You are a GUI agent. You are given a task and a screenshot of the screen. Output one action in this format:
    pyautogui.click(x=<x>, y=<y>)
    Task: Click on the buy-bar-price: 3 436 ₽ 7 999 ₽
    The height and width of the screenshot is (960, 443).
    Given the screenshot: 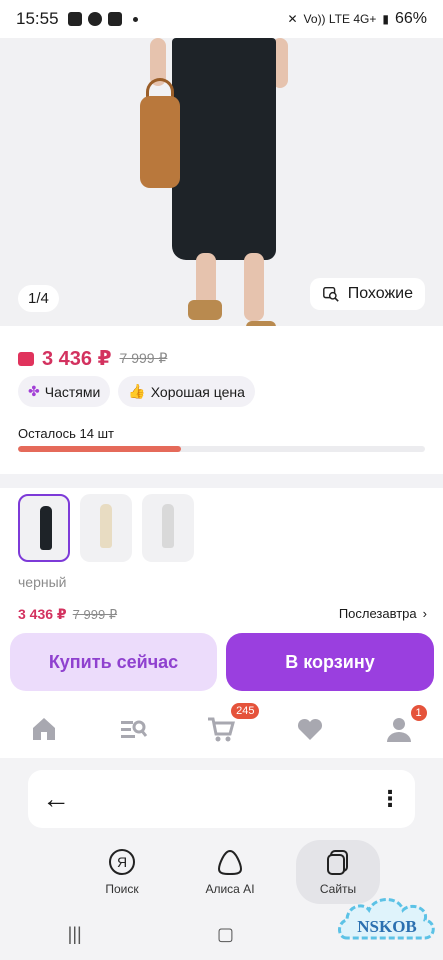 What is the action you would take?
    pyautogui.click(x=67, y=614)
    